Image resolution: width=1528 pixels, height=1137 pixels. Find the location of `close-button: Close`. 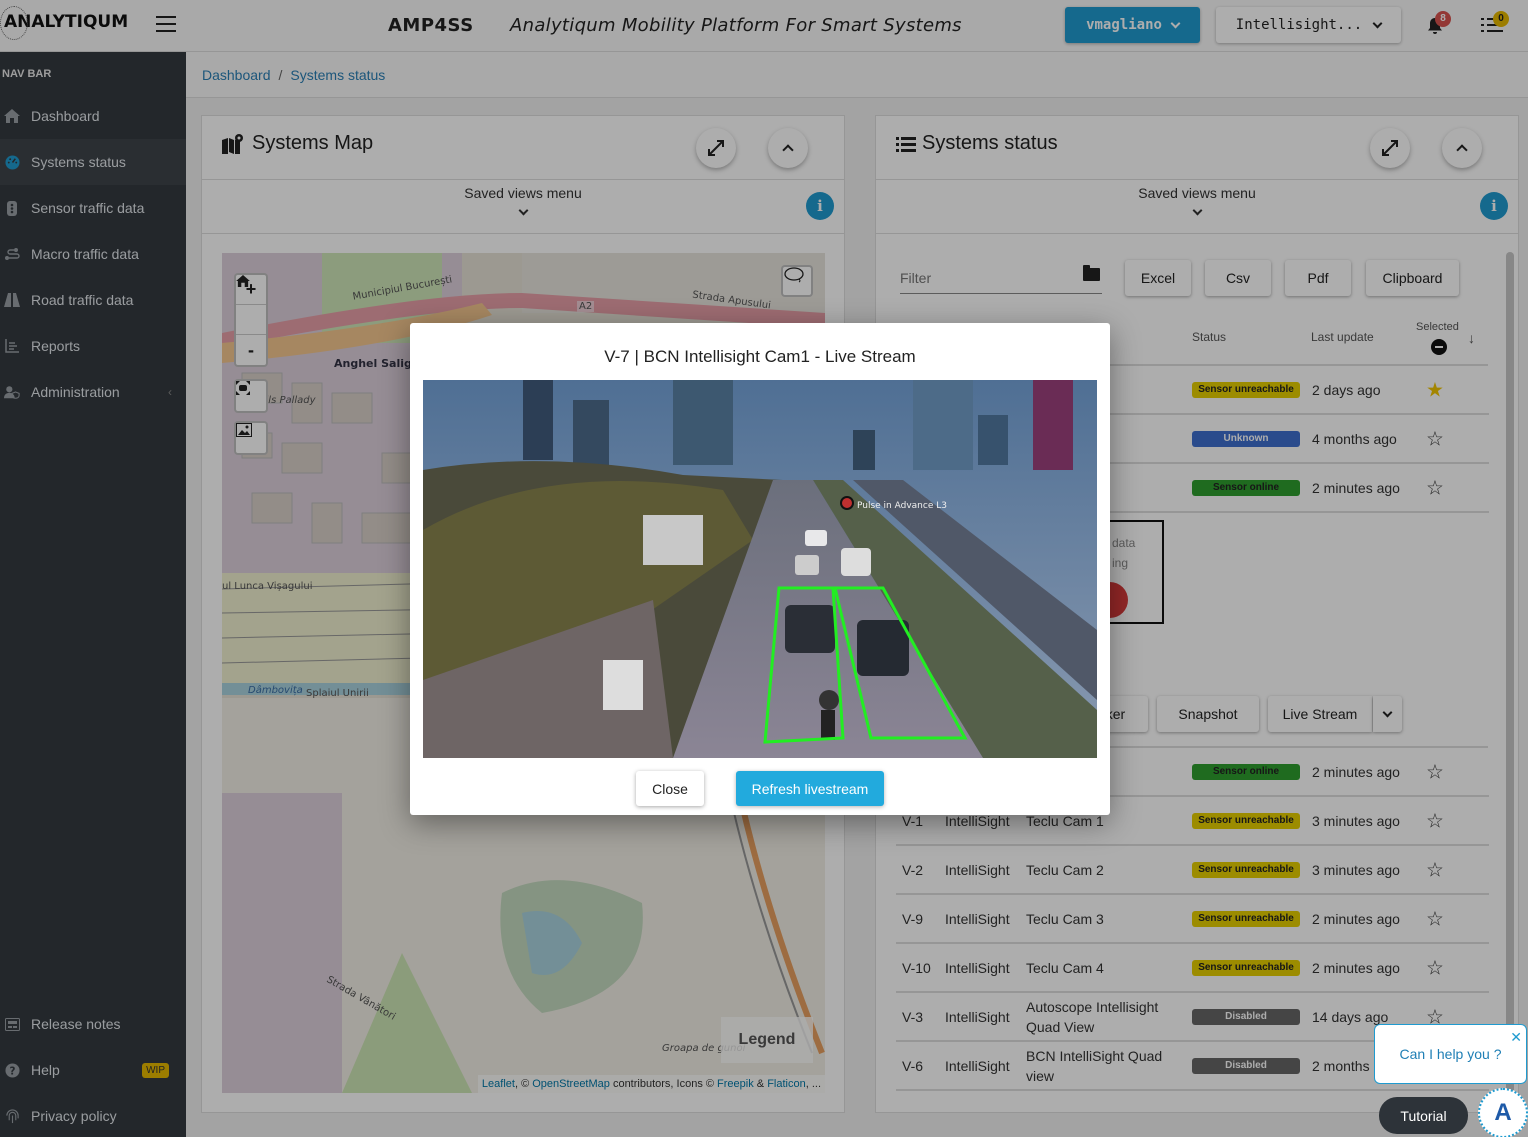

close-button: Close is located at coordinates (670, 788).